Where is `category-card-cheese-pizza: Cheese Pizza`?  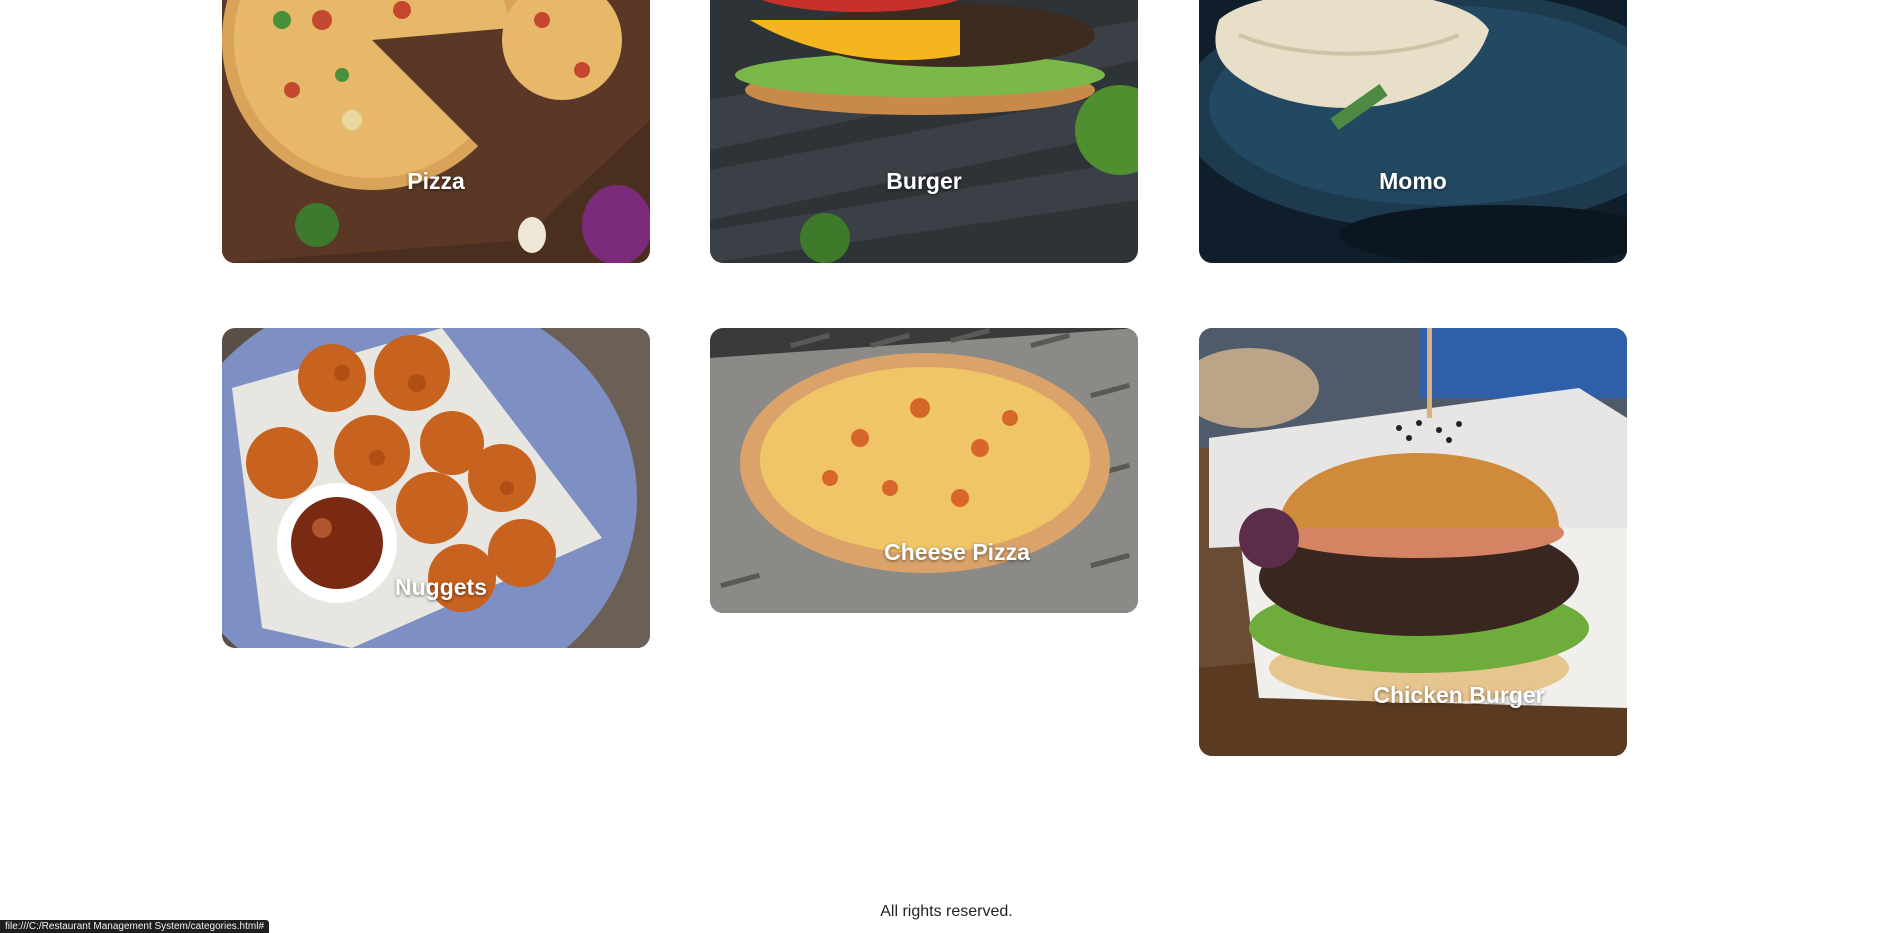 category-card-cheese-pizza: Cheese Pizza is located at coordinates (924, 470).